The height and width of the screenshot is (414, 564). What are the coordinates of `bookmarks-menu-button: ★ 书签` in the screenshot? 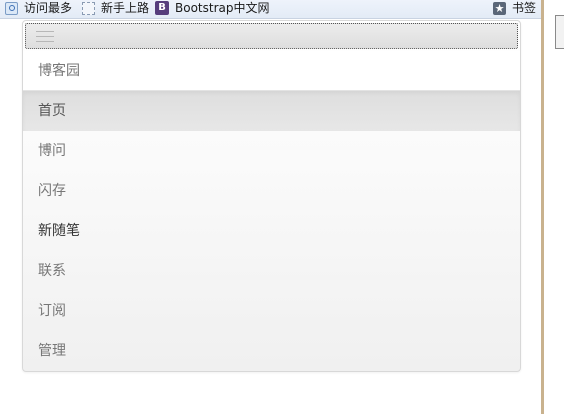 It's located at (517, 9).